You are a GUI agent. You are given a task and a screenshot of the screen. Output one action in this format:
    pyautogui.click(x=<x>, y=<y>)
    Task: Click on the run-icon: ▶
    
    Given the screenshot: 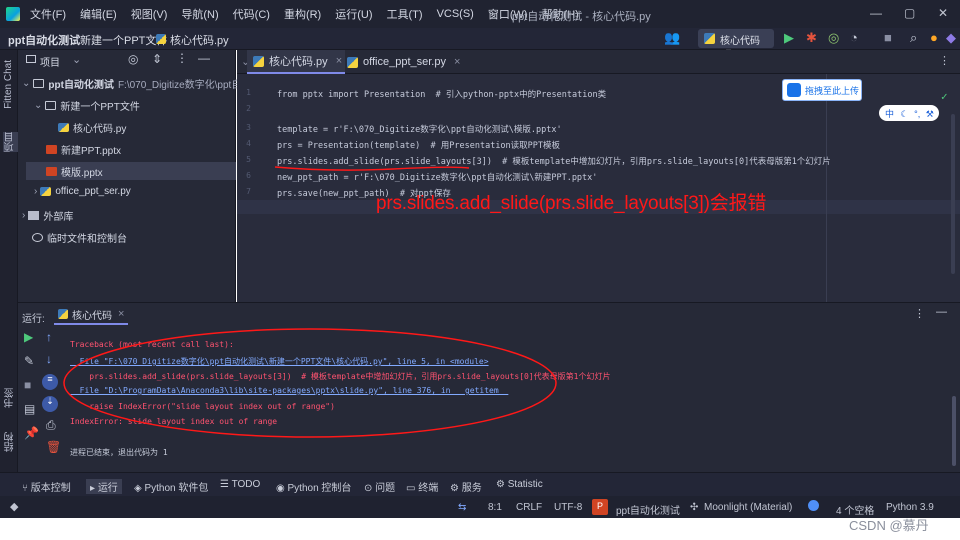 What is the action you would take?
    pyautogui.click(x=789, y=38)
    